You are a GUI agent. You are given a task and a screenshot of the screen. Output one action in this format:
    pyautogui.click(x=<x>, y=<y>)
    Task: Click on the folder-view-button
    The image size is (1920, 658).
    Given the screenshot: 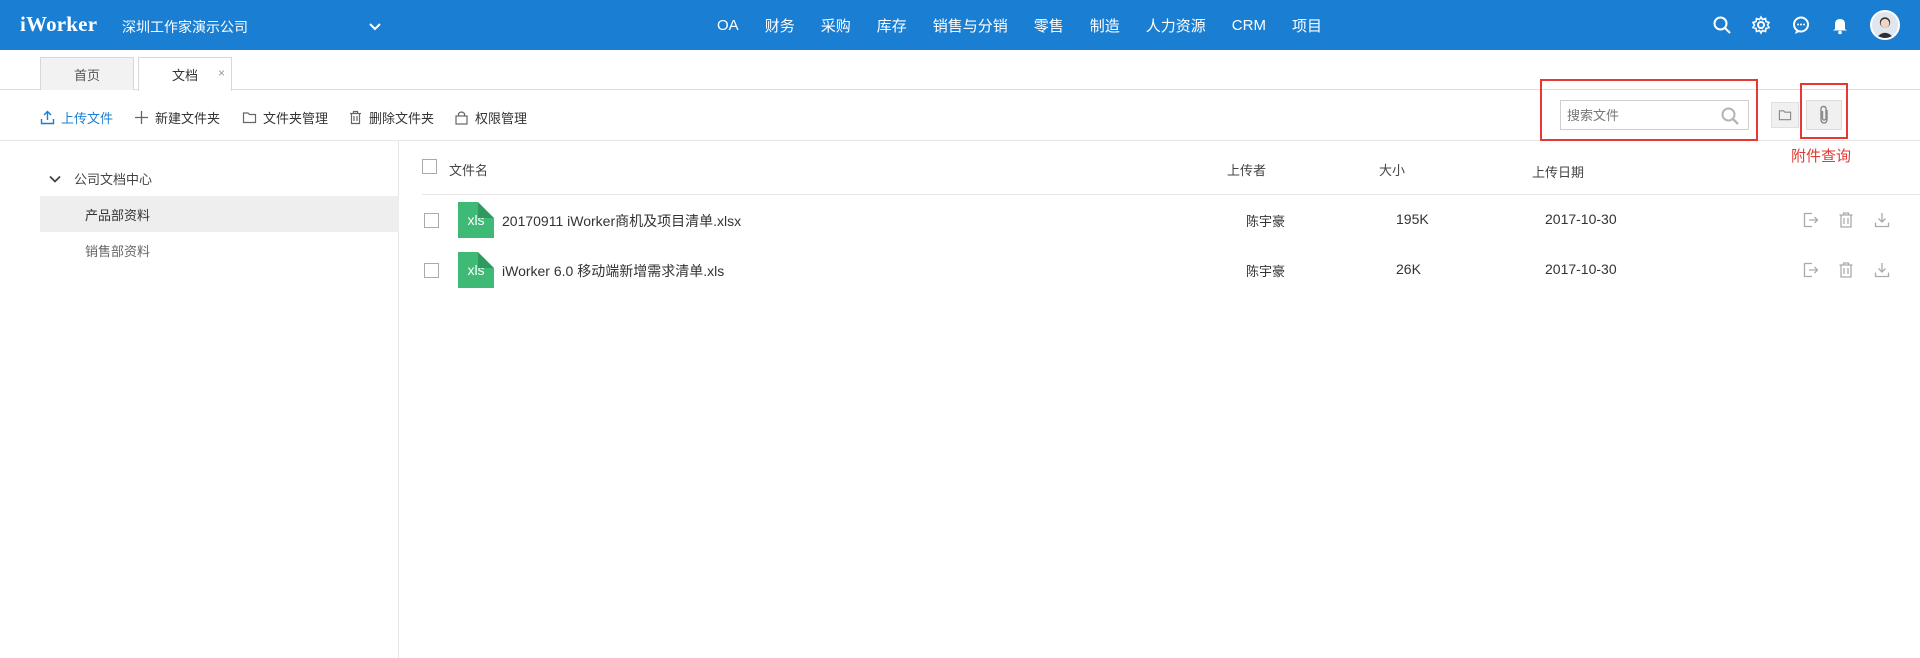 What is the action you would take?
    pyautogui.click(x=1785, y=115)
    